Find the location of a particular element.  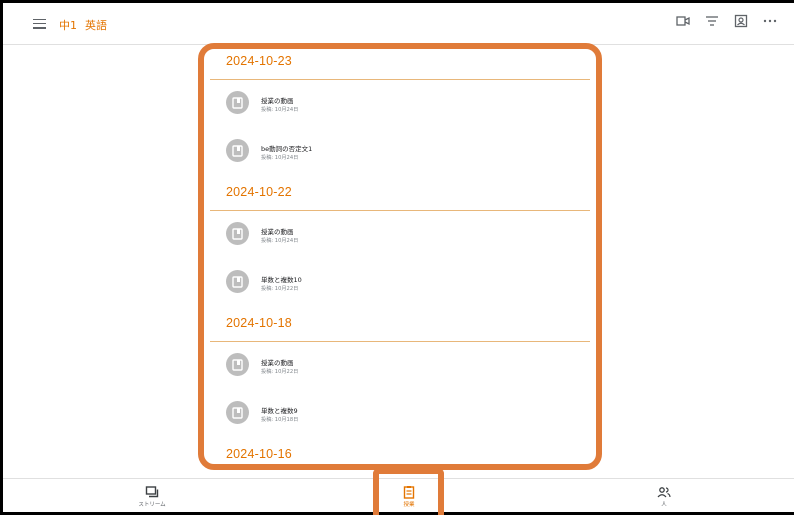

video-icon is located at coordinates (683, 21).